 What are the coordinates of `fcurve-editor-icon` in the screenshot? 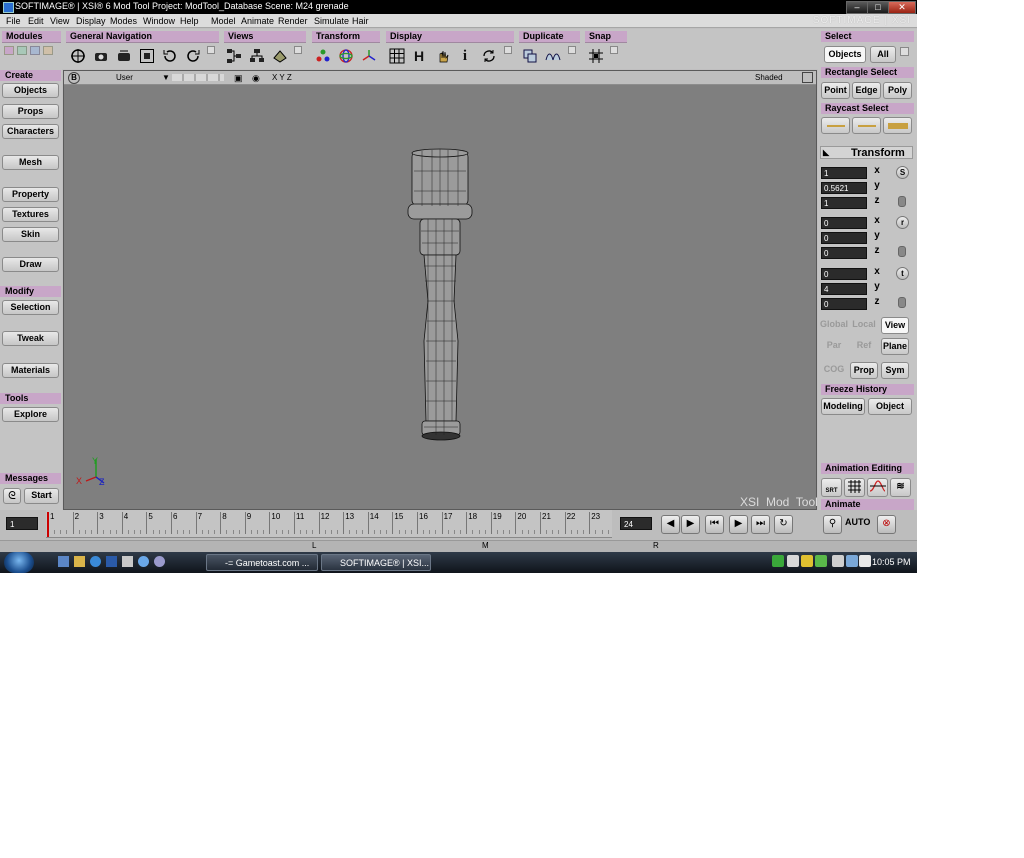 It's located at (877, 487).